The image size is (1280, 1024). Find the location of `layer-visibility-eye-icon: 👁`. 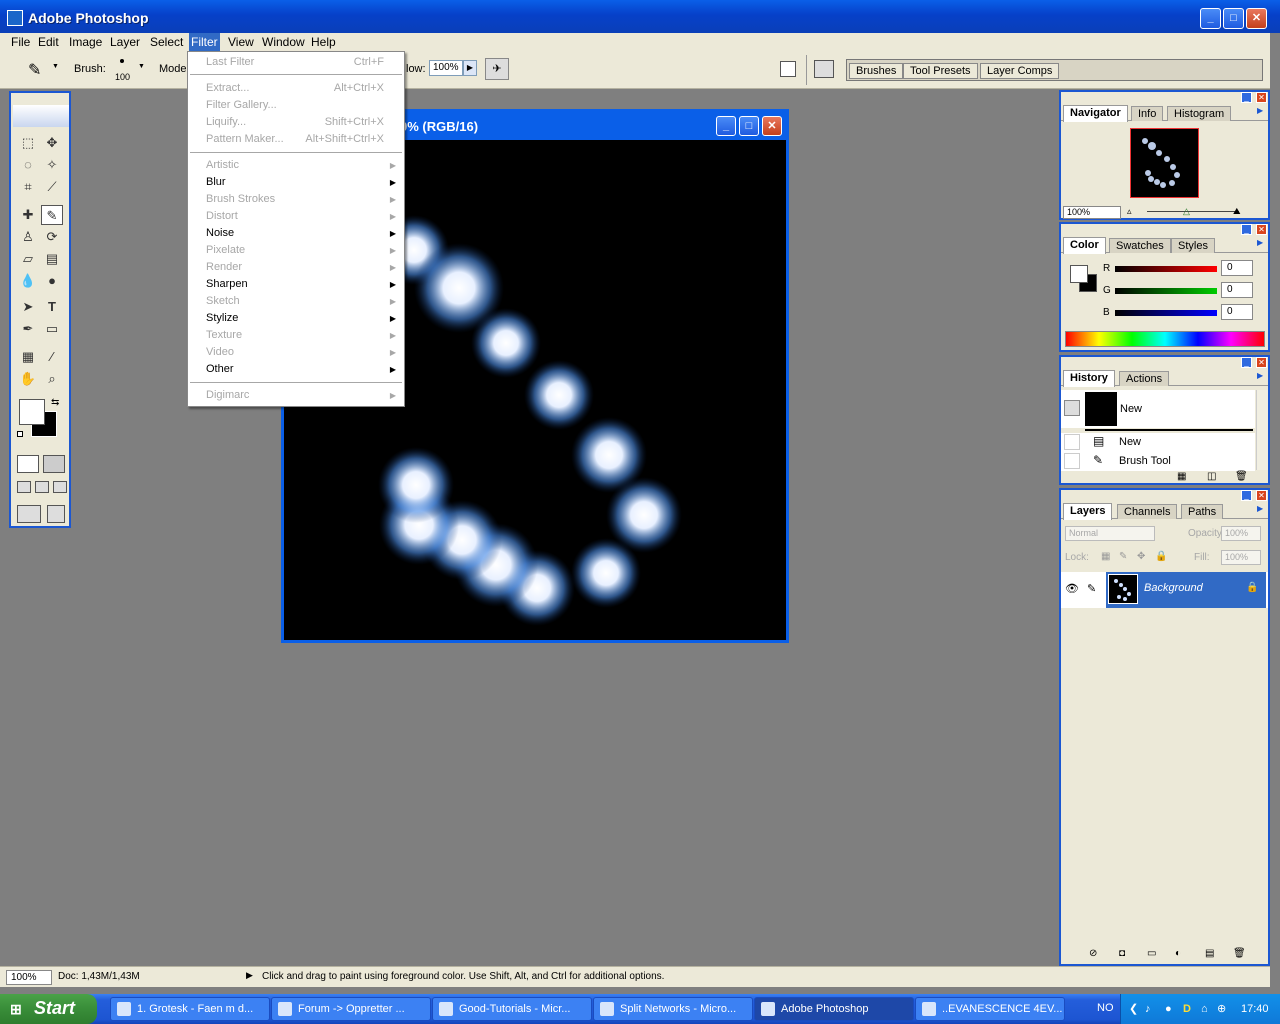

layer-visibility-eye-icon: 👁 is located at coordinates (1072, 588).